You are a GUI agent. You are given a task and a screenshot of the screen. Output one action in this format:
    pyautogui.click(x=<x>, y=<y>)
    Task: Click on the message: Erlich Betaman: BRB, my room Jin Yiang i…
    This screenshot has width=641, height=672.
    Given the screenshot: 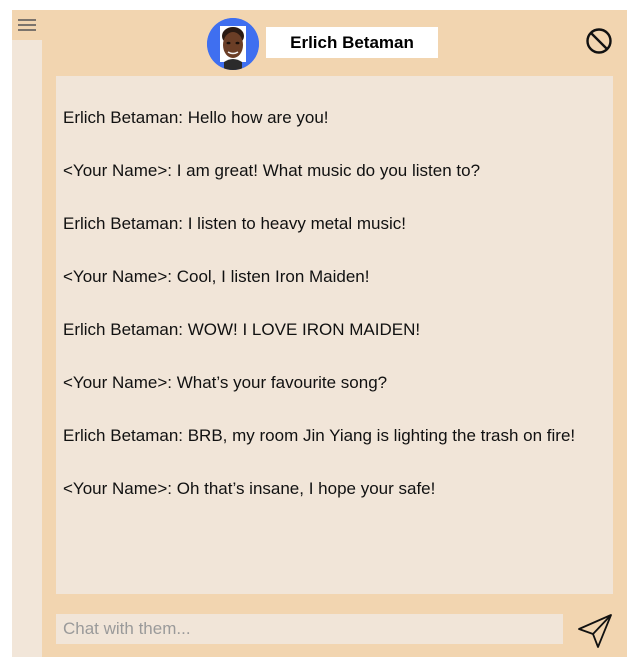 What is the action you would take?
    pyautogui.click(x=319, y=435)
    